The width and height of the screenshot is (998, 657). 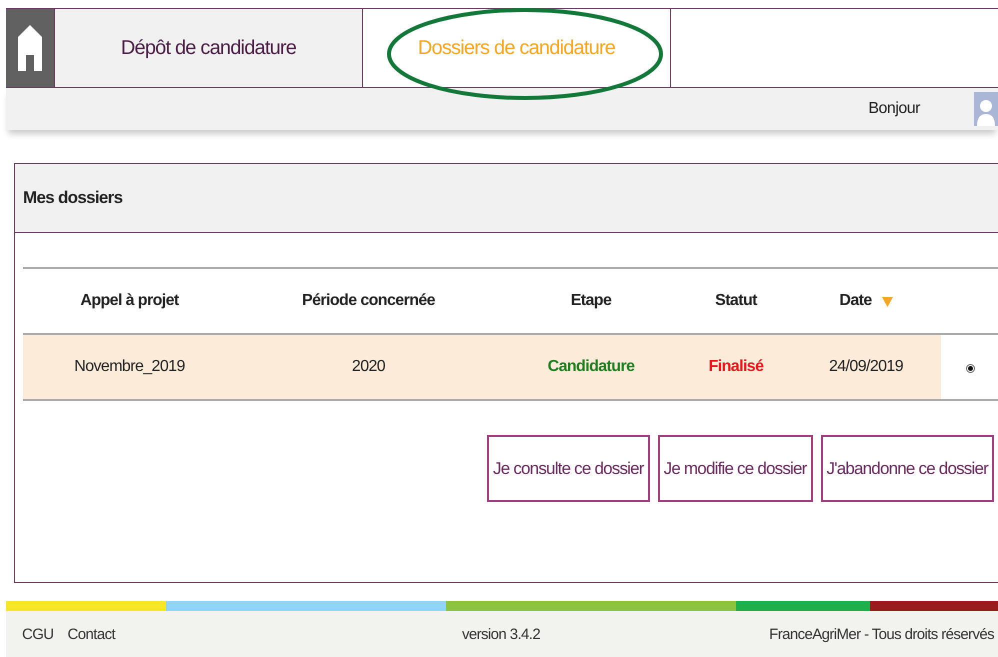 I want to click on table-cell: 2020, so click(x=369, y=366).